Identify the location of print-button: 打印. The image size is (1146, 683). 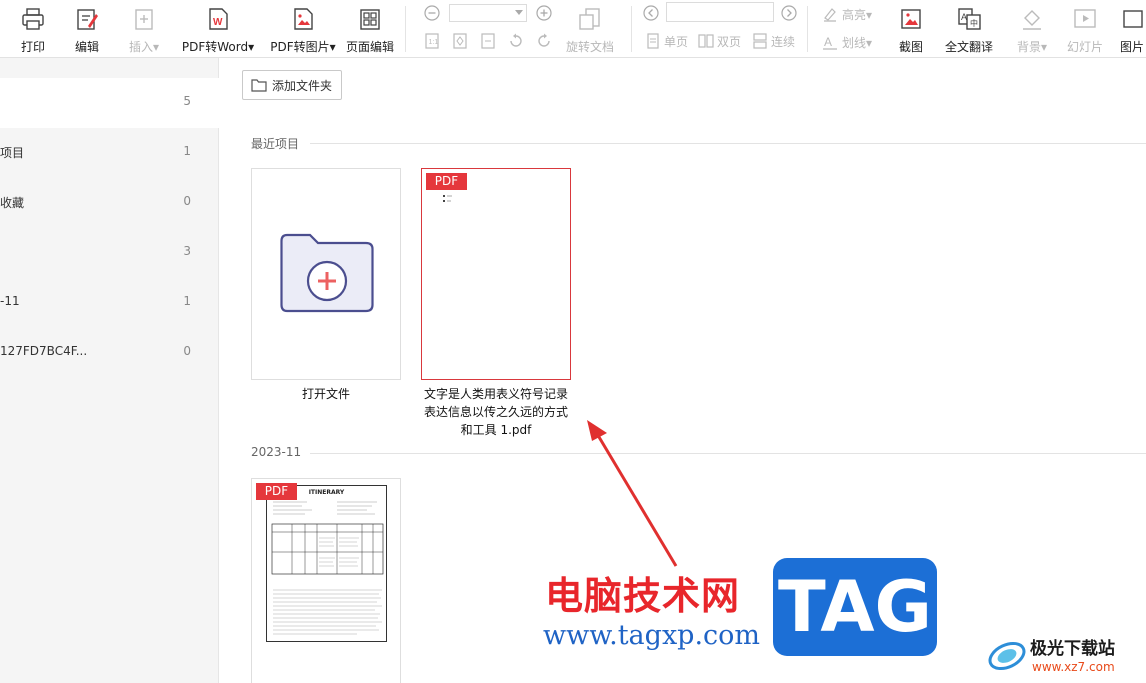
(33, 30).